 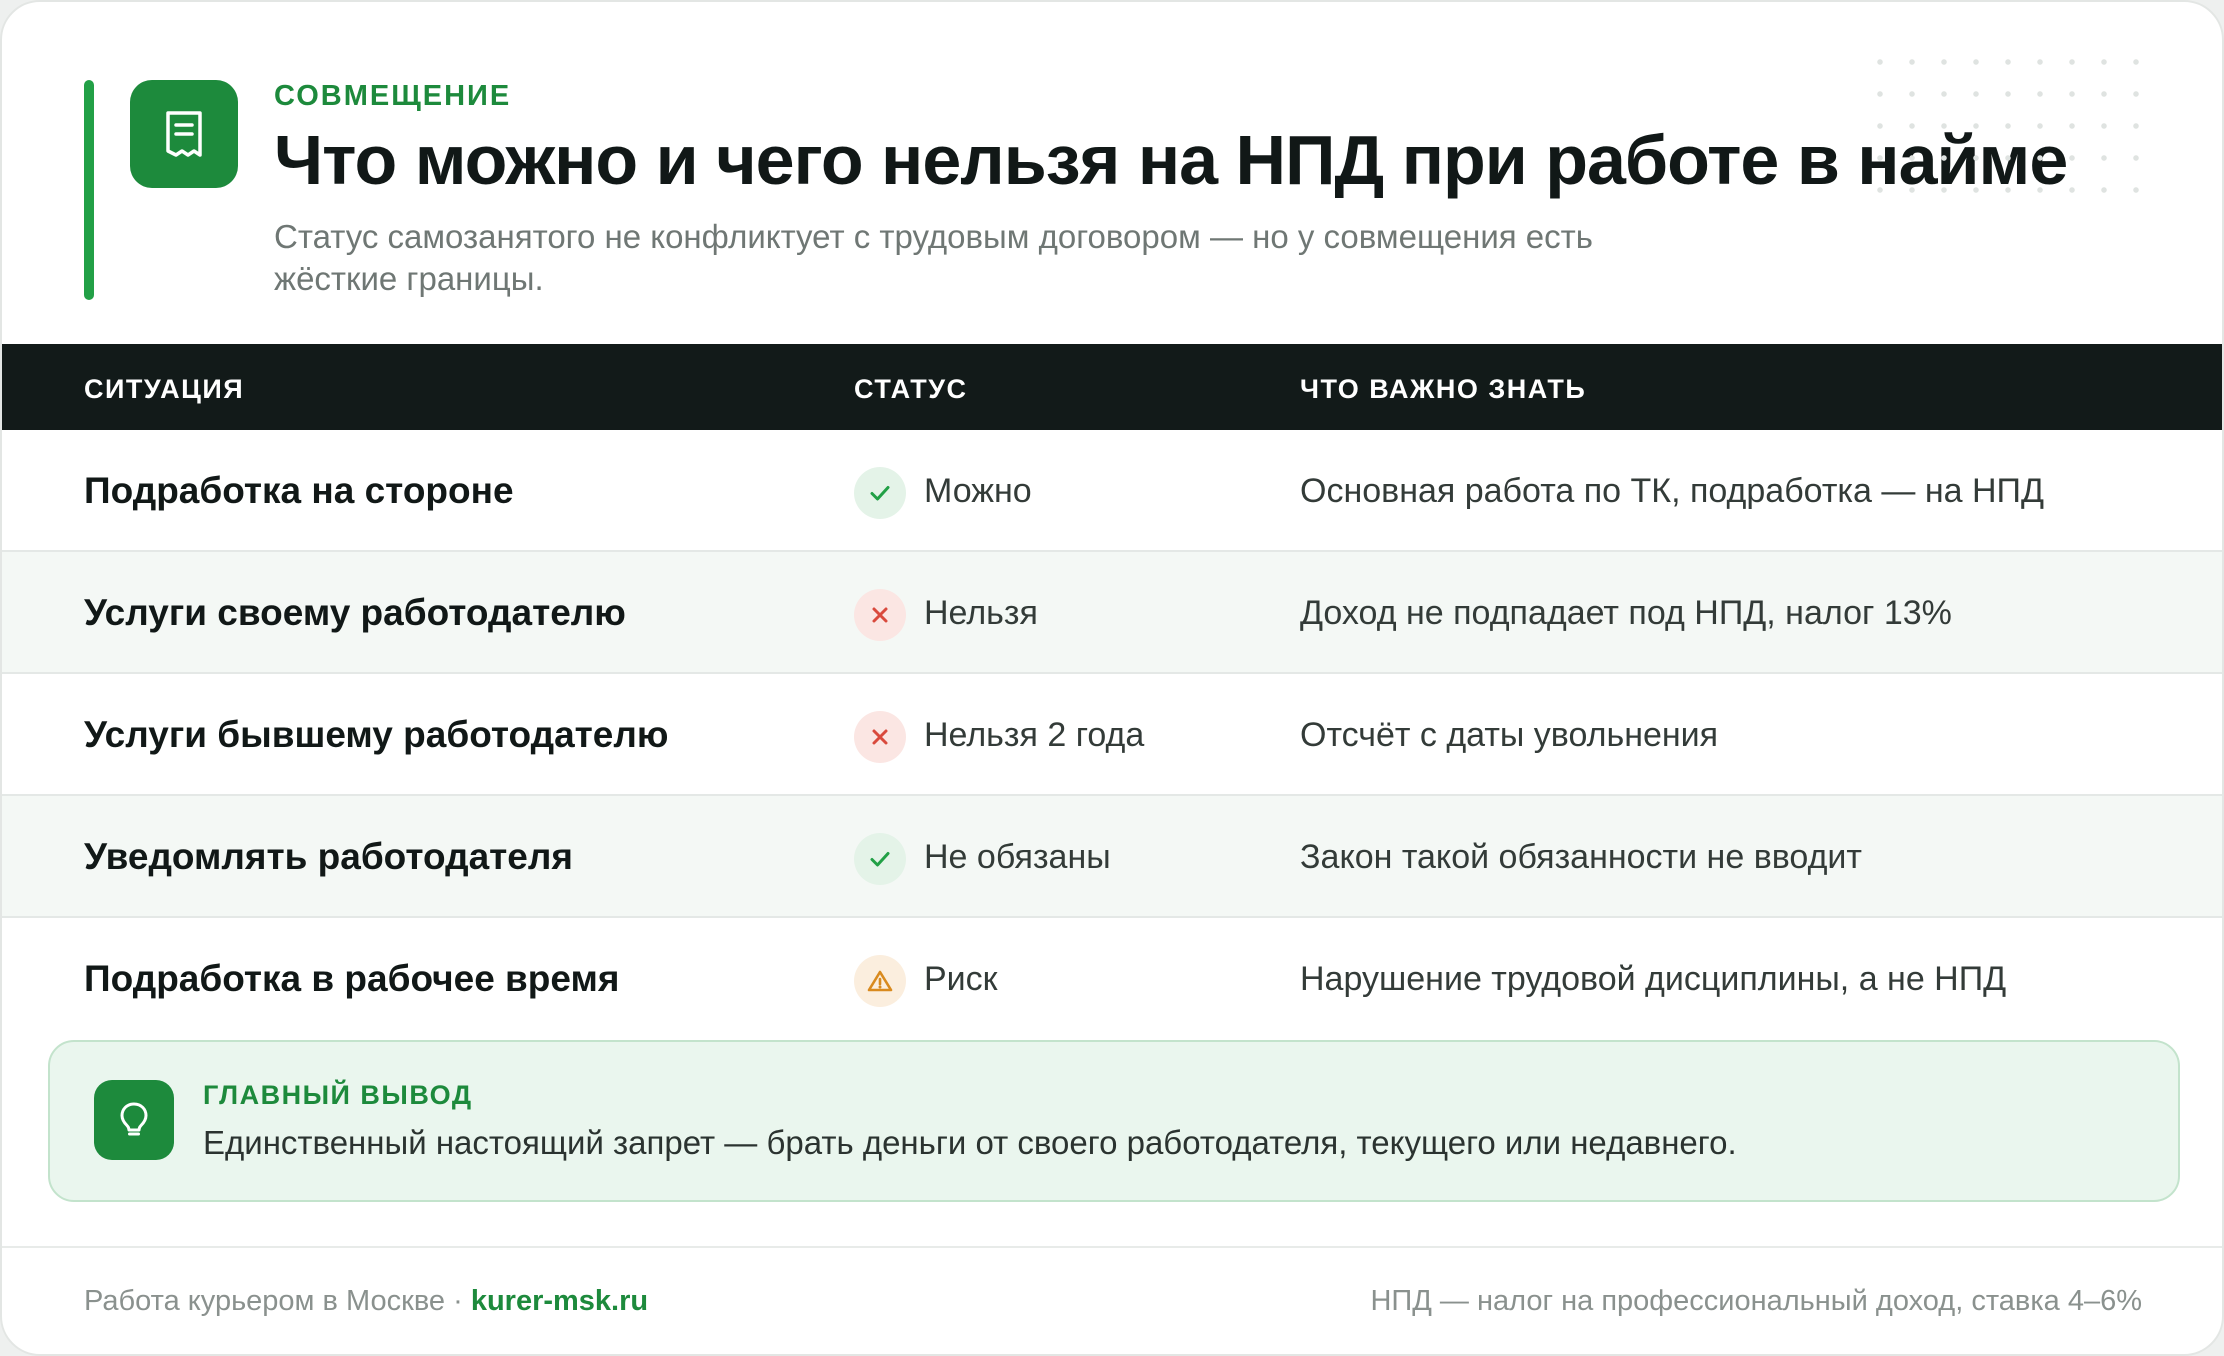 What do you see at coordinates (1017, 857) in the screenshot?
I see `status-cell: Не обязаны` at bounding box center [1017, 857].